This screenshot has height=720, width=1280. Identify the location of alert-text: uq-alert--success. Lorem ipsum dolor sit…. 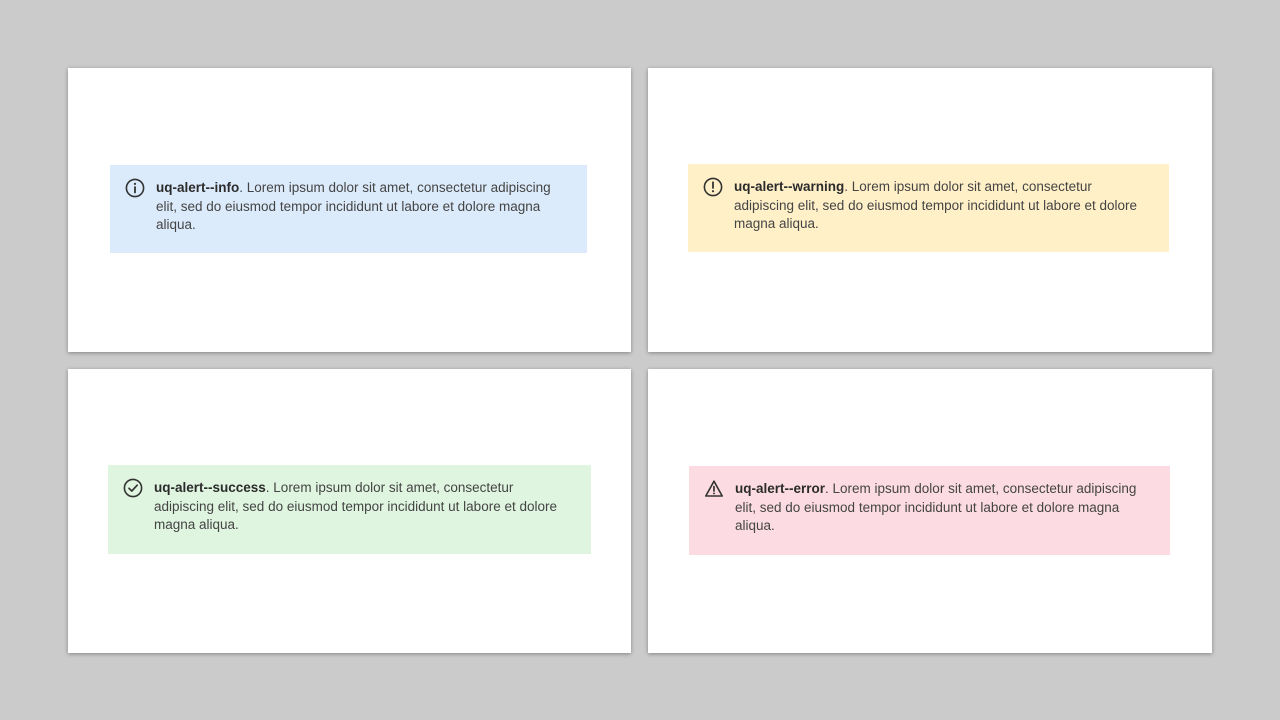
(363, 507).